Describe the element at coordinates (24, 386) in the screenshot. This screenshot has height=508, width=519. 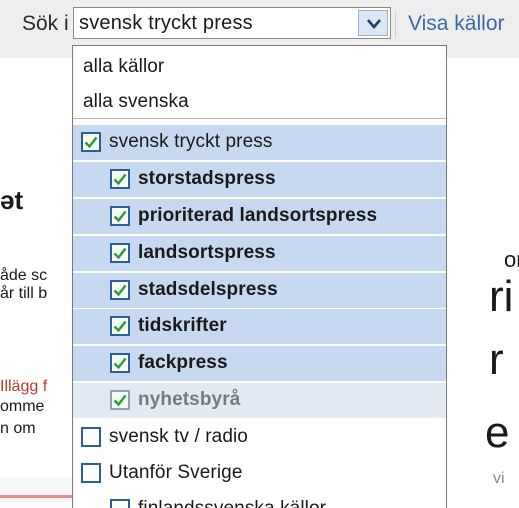
I see `background-text-line: Illägg f` at that location.